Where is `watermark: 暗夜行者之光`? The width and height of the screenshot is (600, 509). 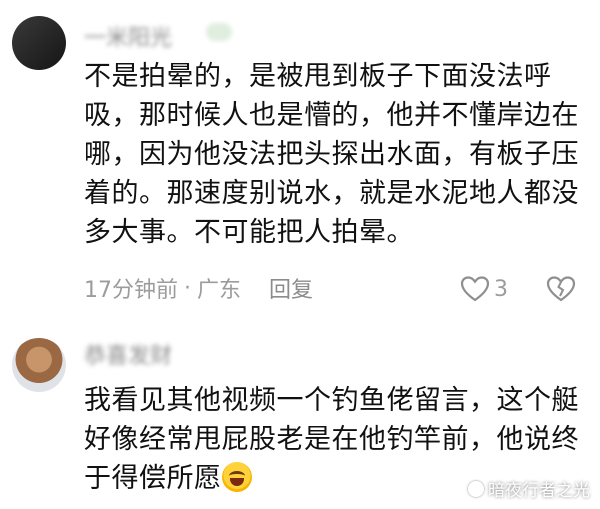 watermark: 暗夜行者之光 is located at coordinates (529, 488).